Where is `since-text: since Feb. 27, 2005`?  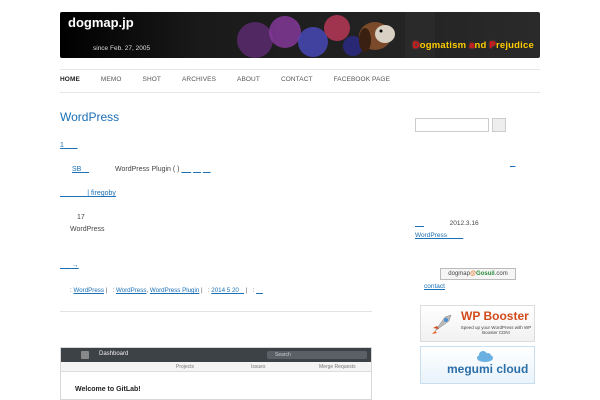 since-text: since Feb. 27, 2005 is located at coordinates (122, 48).